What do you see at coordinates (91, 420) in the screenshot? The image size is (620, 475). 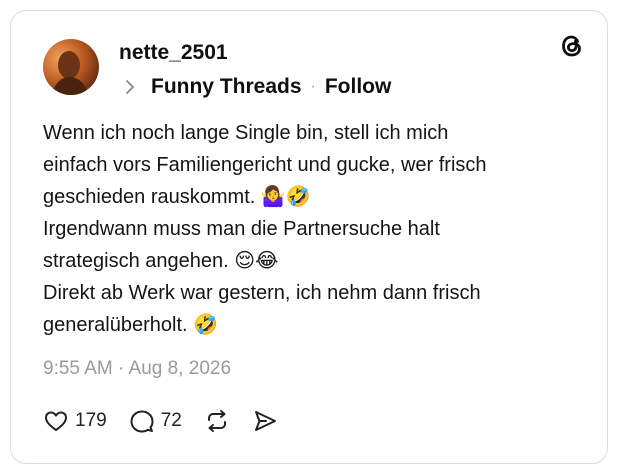 I see `like-count: 179` at bounding box center [91, 420].